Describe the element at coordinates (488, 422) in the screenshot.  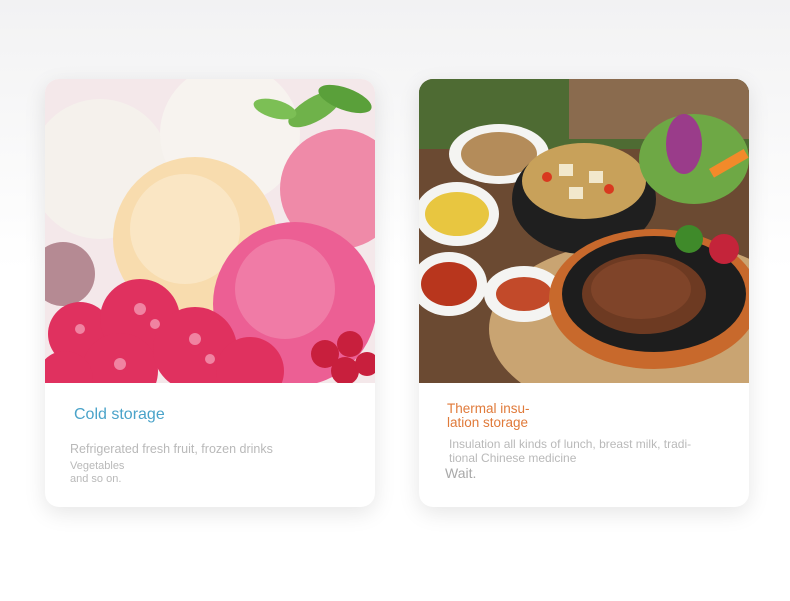
I see `card-title-line2: lation storage` at that location.